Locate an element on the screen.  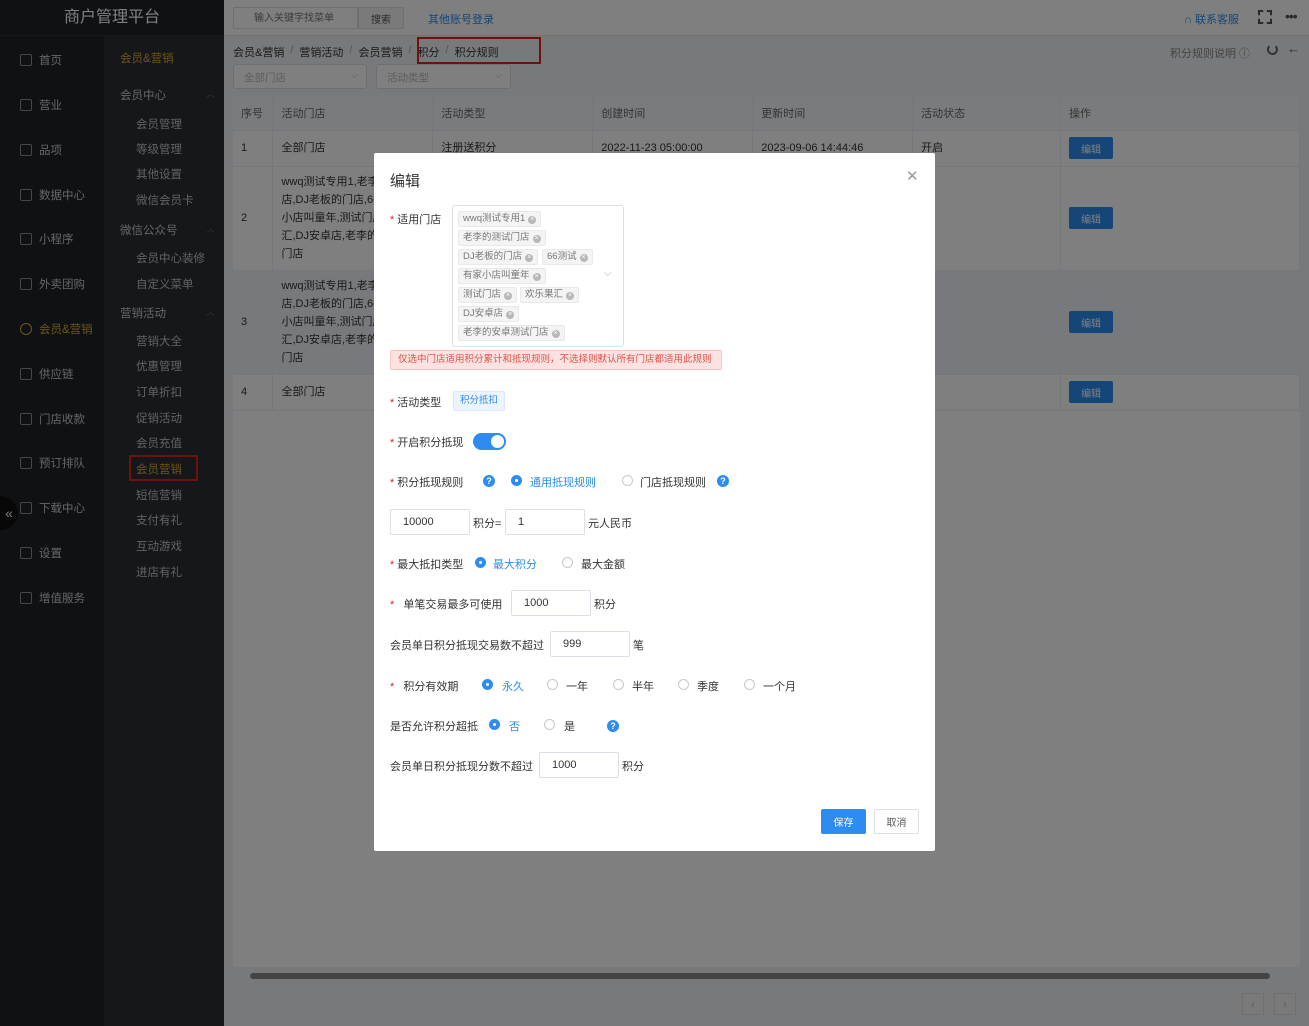
store-tag-label: 66测试 is located at coordinates (562, 256).